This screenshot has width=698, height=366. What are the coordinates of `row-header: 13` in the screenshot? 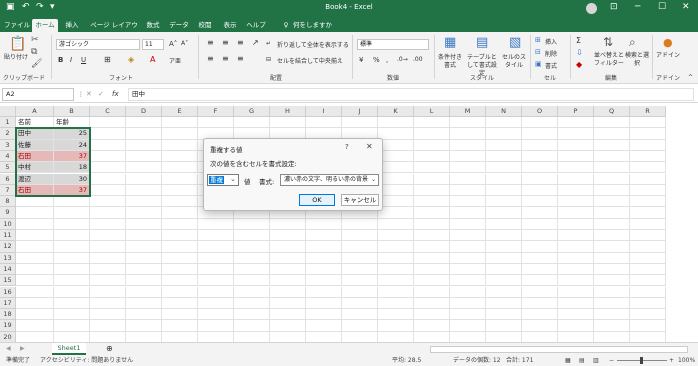 It's located at (8, 258).